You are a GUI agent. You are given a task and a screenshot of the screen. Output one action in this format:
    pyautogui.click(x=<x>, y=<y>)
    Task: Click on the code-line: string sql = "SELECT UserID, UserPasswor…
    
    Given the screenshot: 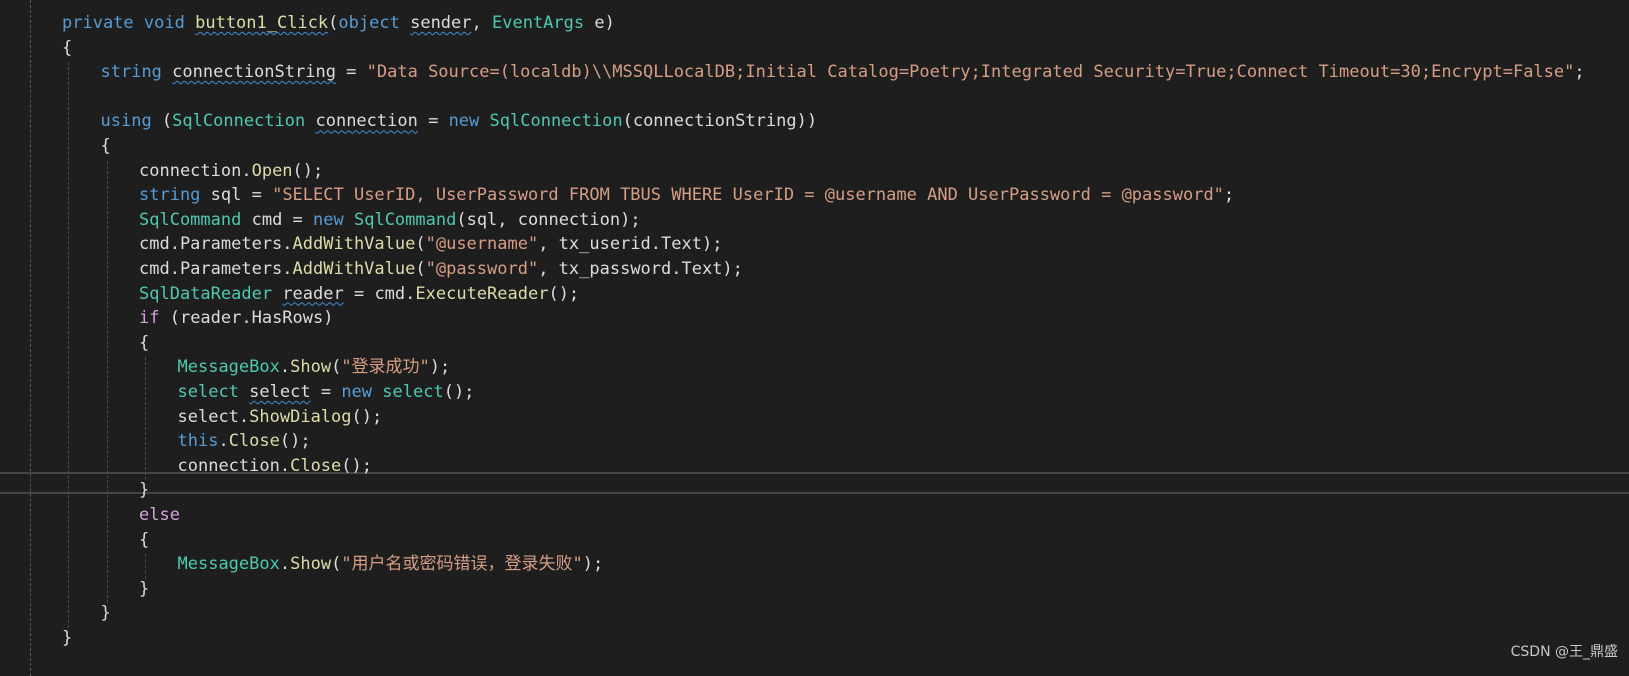 What is the action you would take?
    pyautogui.click(x=686, y=196)
    